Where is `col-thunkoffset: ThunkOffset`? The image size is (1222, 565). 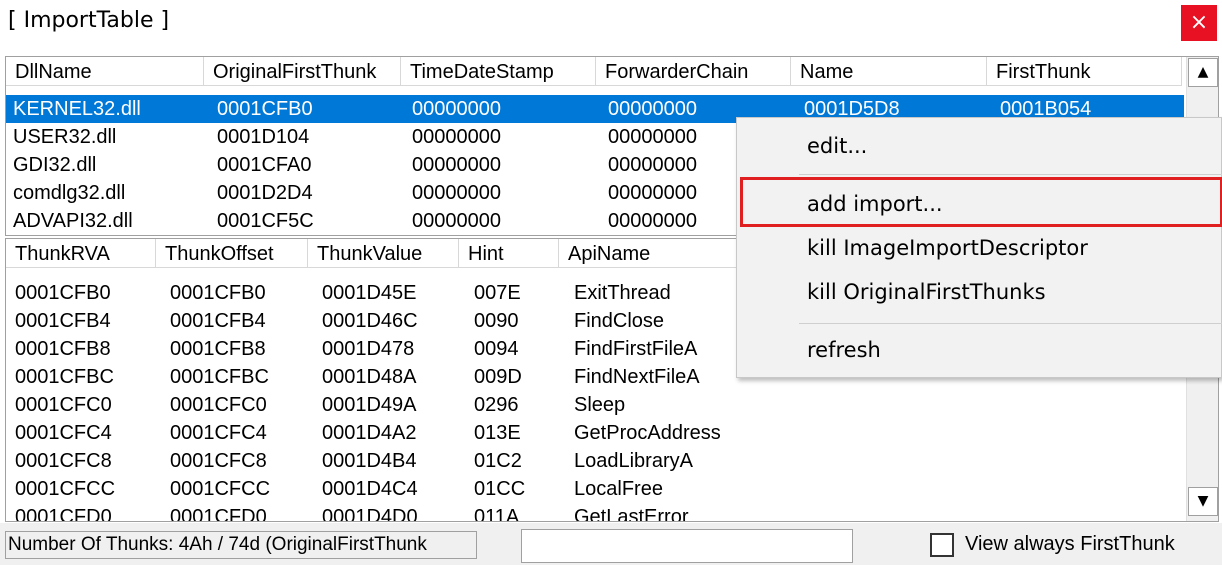
col-thunkoffset: ThunkOffset is located at coordinates (232, 253).